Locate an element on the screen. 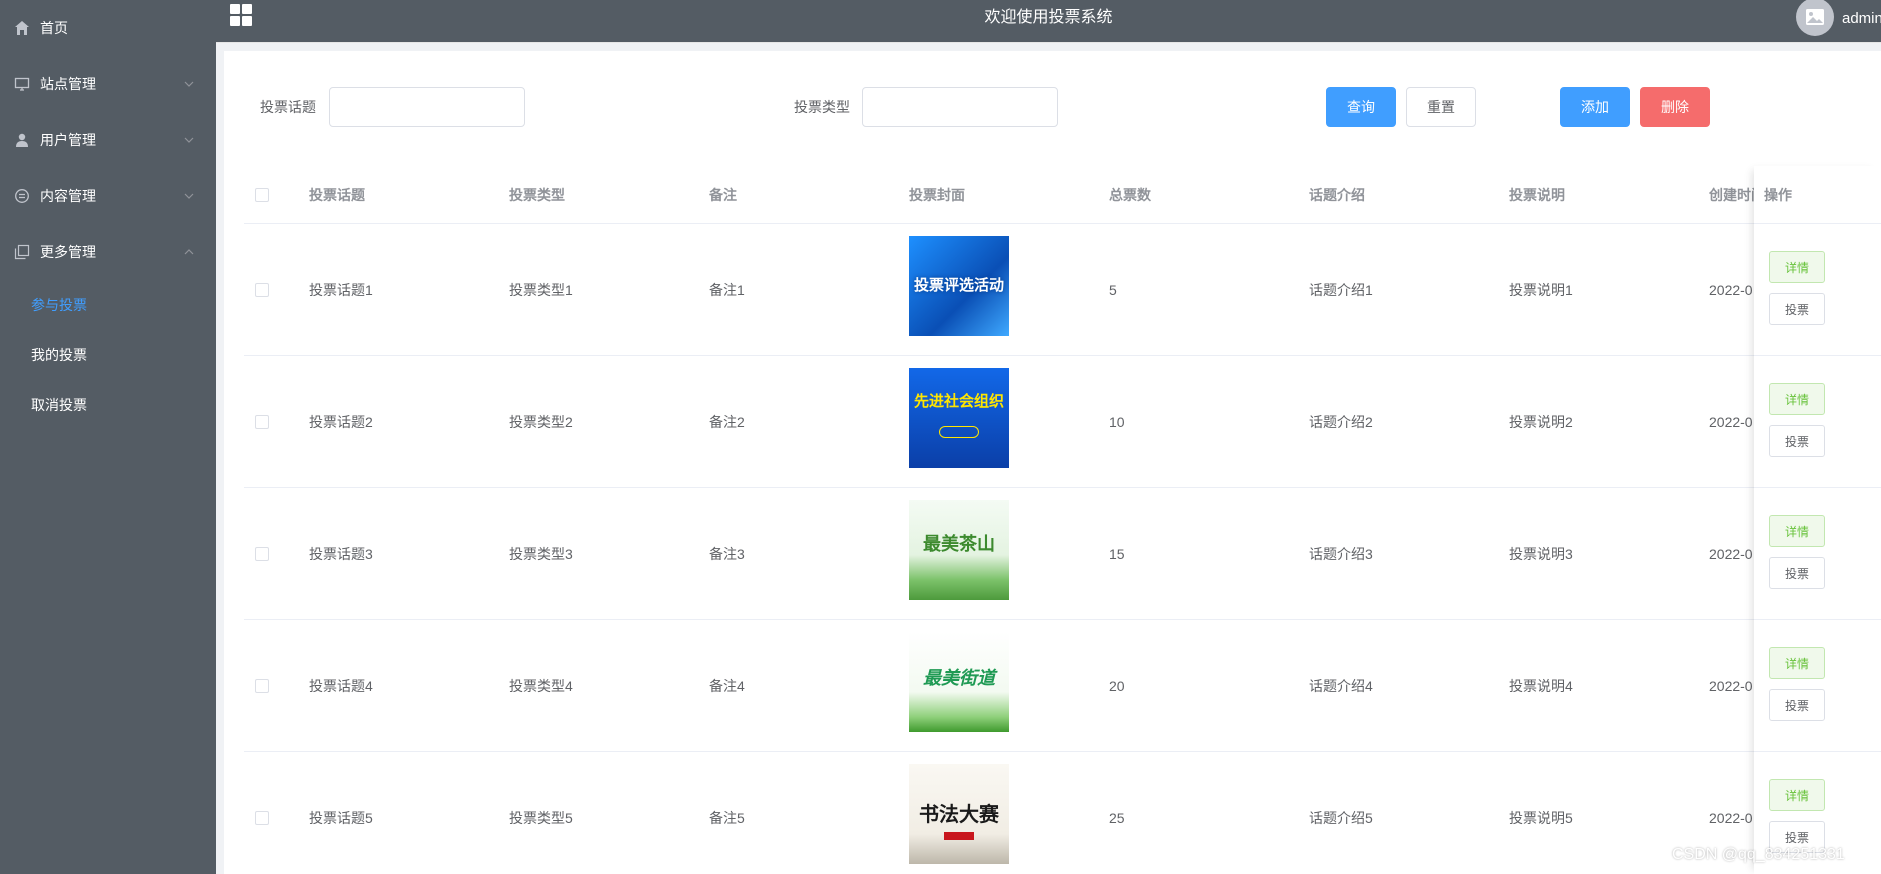  col-header-desc: 投票说明 is located at coordinates (1537, 195).